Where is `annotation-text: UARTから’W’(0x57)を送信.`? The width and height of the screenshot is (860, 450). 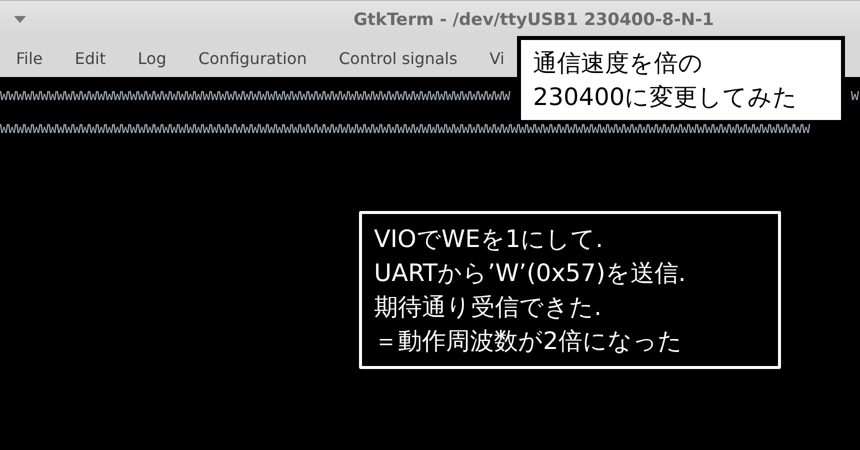
annotation-text: UARTから’W’(0x57)を送信. is located at coordinates (530, 273).